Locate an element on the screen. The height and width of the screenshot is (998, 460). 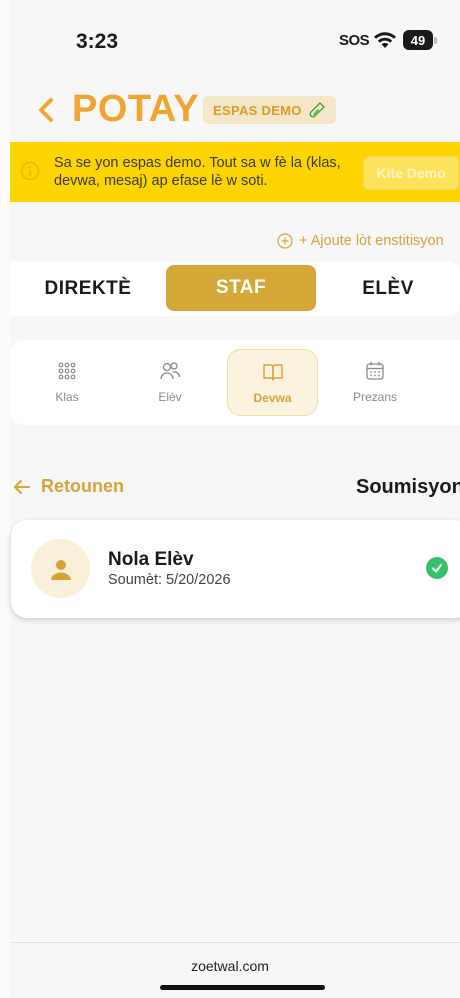
person-icon is located at coordinates (60, 569).